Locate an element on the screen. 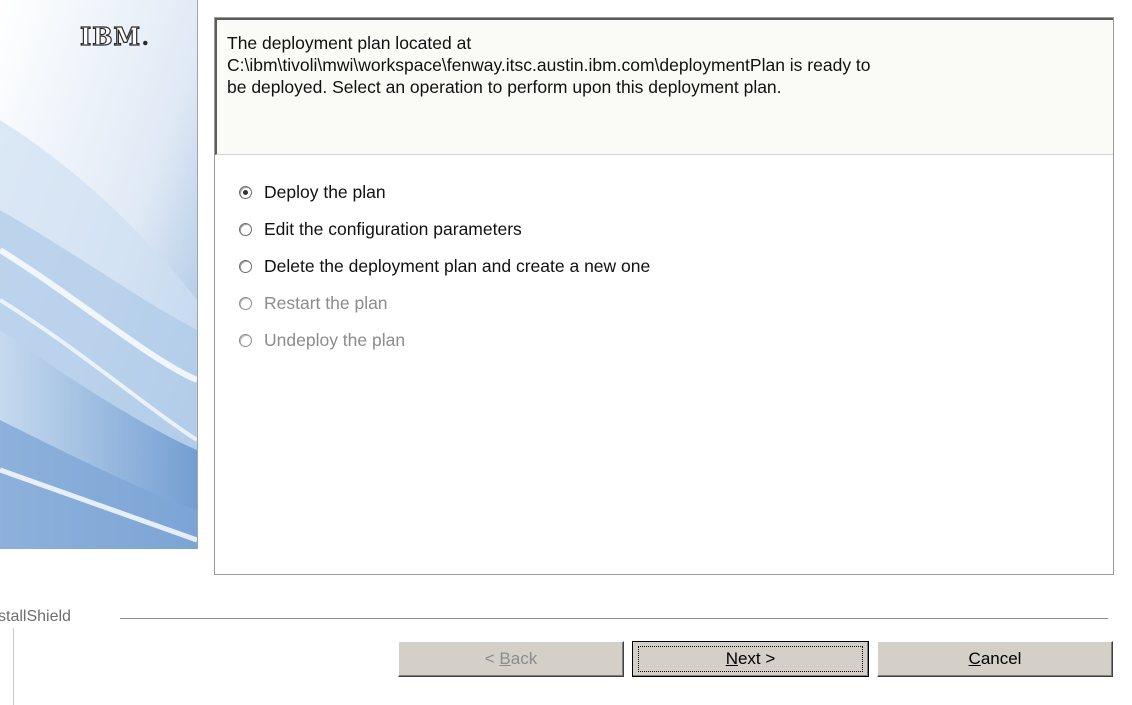 The image size is (1132, 705). cancel-button: Cancel is located at coordinates (995, 659).